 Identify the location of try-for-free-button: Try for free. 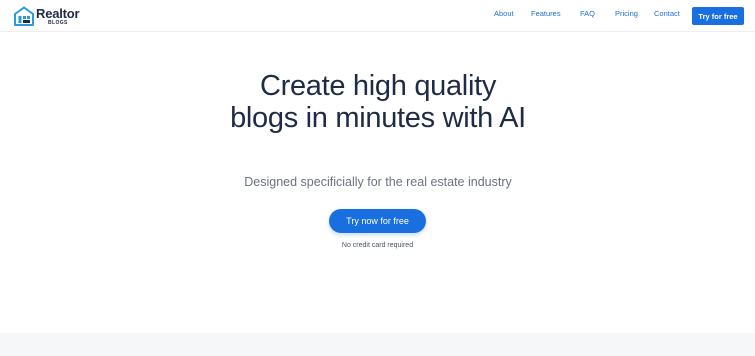
(718, 16).